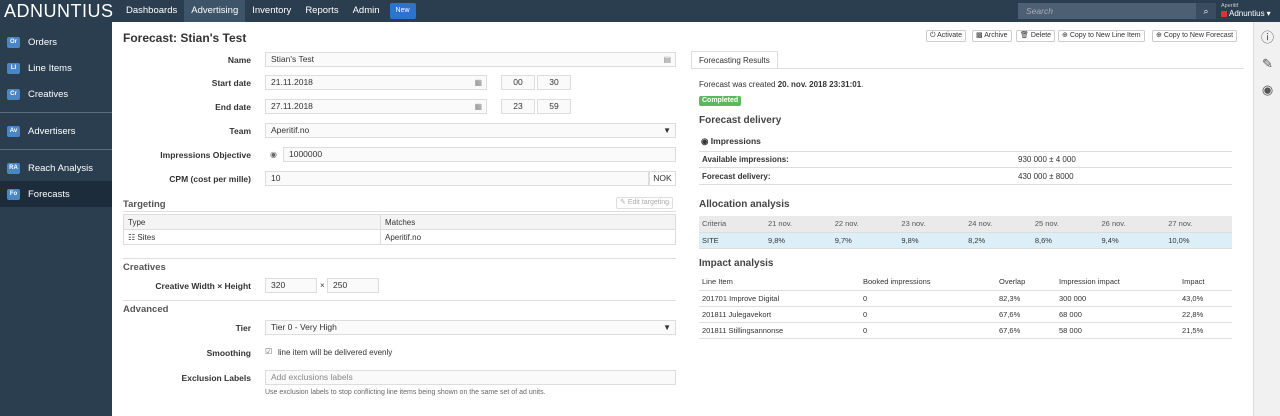 The height and width of the screenshot is (416, 1280). I want to click on line-items-icon: LI, so click(13, 68).